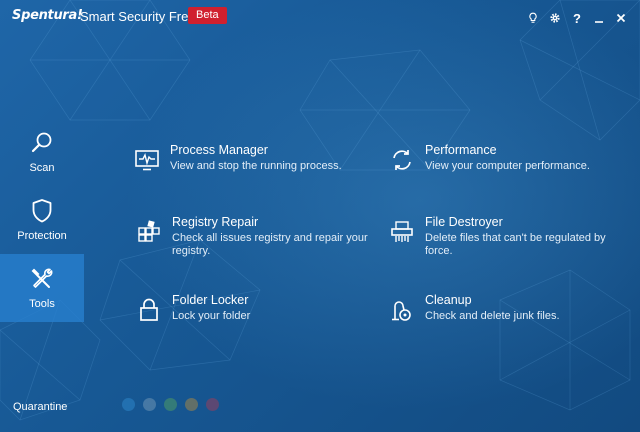 This screenshot has height=432, width=640. Describe the element at coordinates (320, 17) in the screenshot. I see `title-bar: Spentura! Smart Security Free Beta ?` at that location.